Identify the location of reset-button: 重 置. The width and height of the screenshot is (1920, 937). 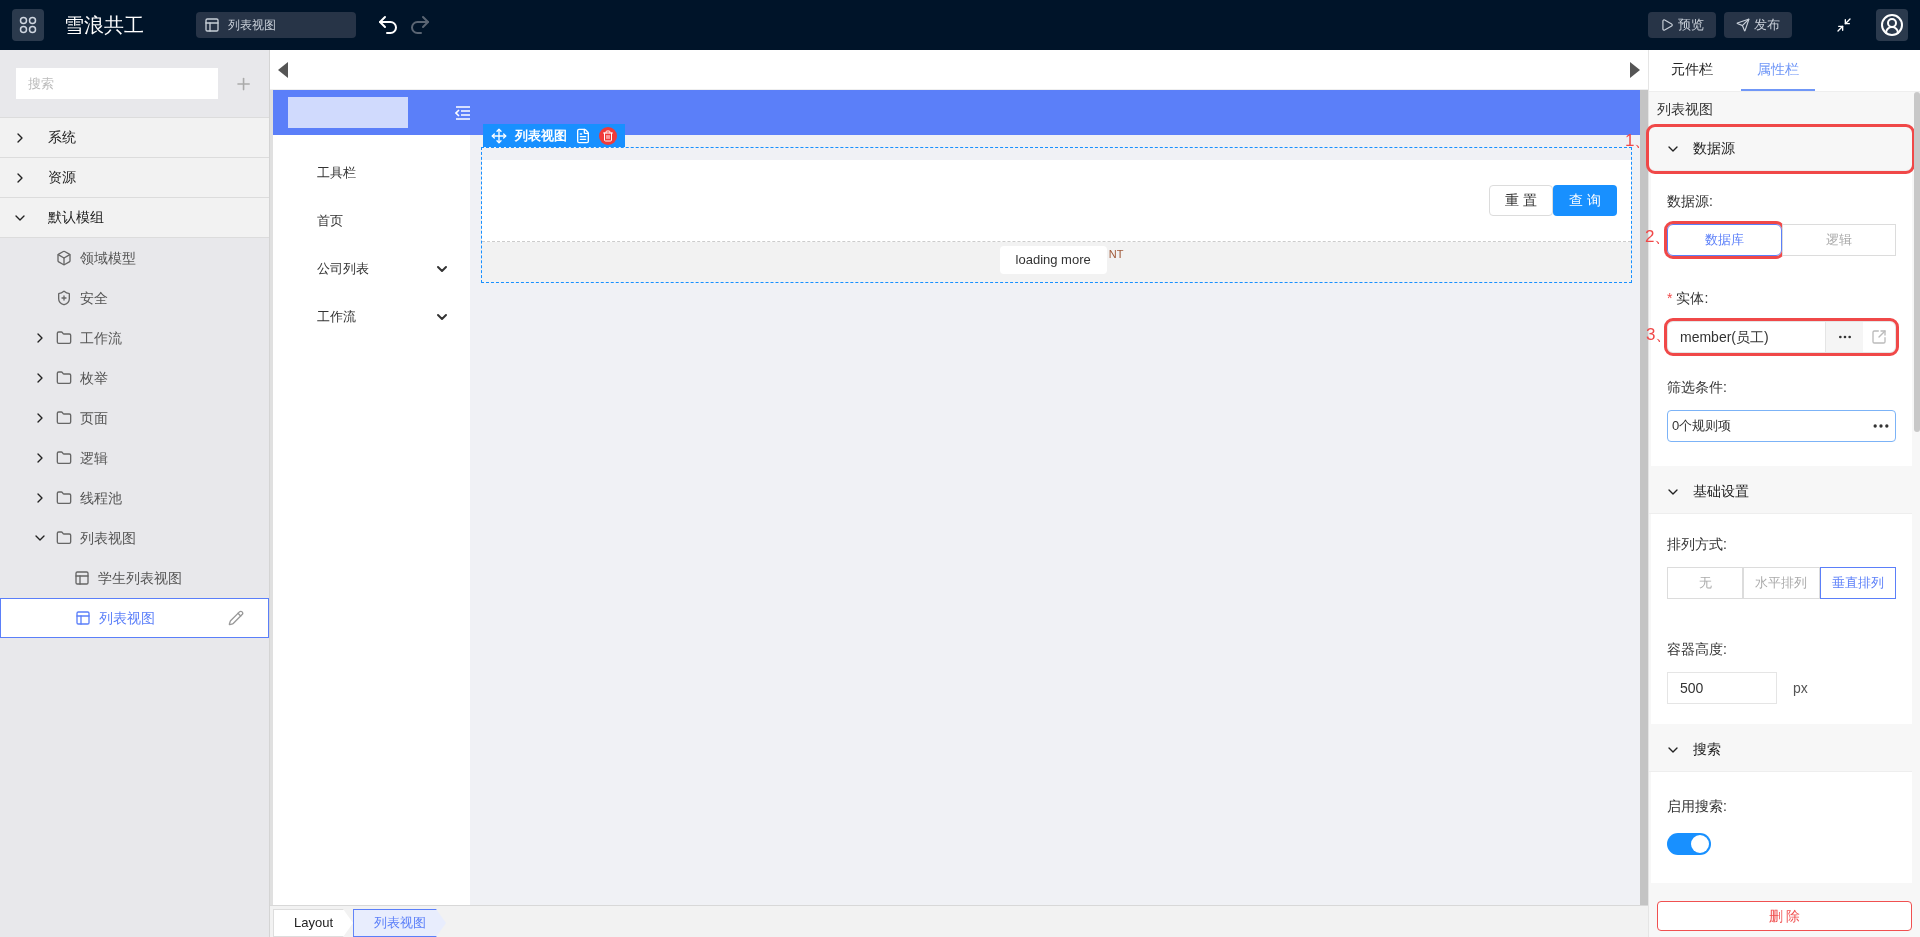
(1521, 200).